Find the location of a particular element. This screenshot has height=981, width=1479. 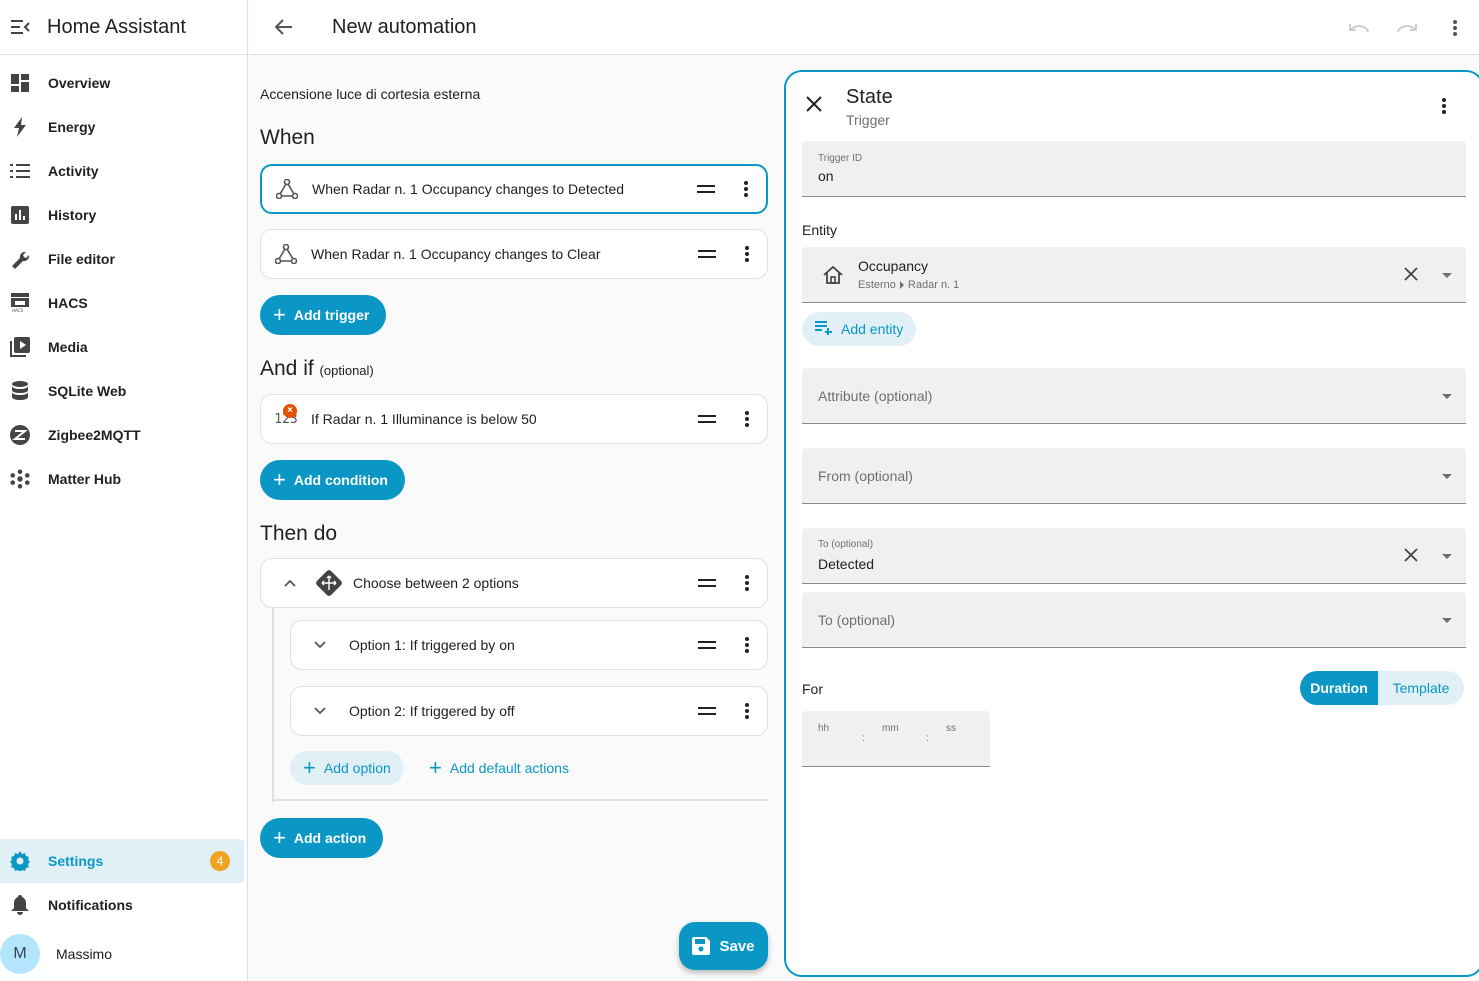

add-default-actions-button: + Add default actions is located at coordinates (499, 768).